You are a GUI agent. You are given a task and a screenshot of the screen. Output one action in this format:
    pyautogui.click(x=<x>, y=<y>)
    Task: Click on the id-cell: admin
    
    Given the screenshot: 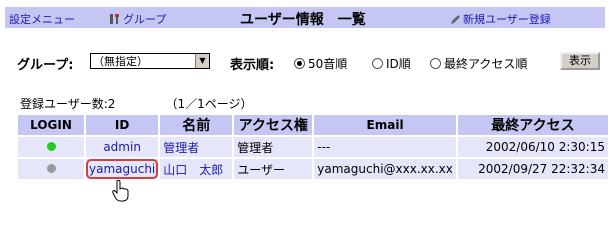 What is the action you would take?
    pyautogui.click(x=122, y=147)
    